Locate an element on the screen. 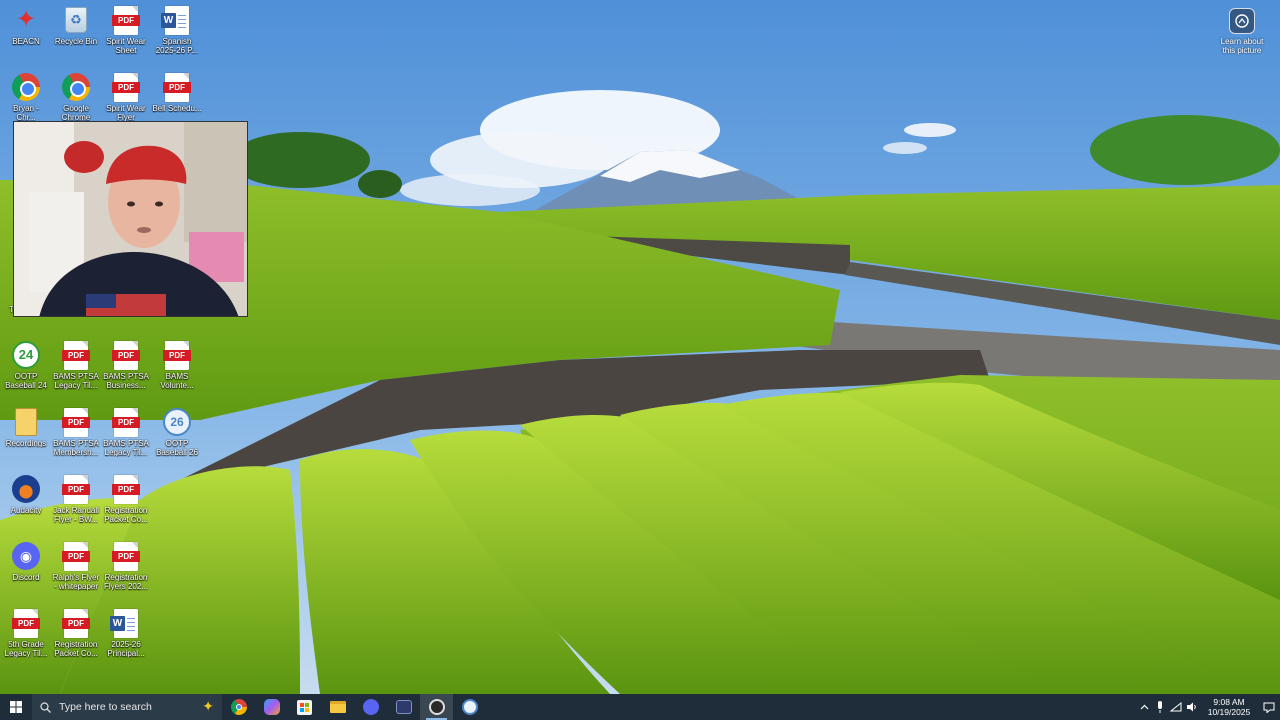 Image resolution: width=1280 pixels, height=720 pixels. desktop-icon-label: Jack Randall is located at coordinates (76, 510).